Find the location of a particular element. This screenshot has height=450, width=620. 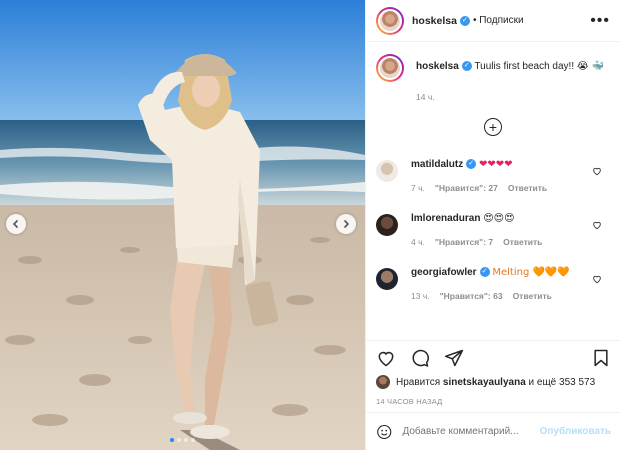

share-paper-plane-icon is located at coordinates (454, 358).